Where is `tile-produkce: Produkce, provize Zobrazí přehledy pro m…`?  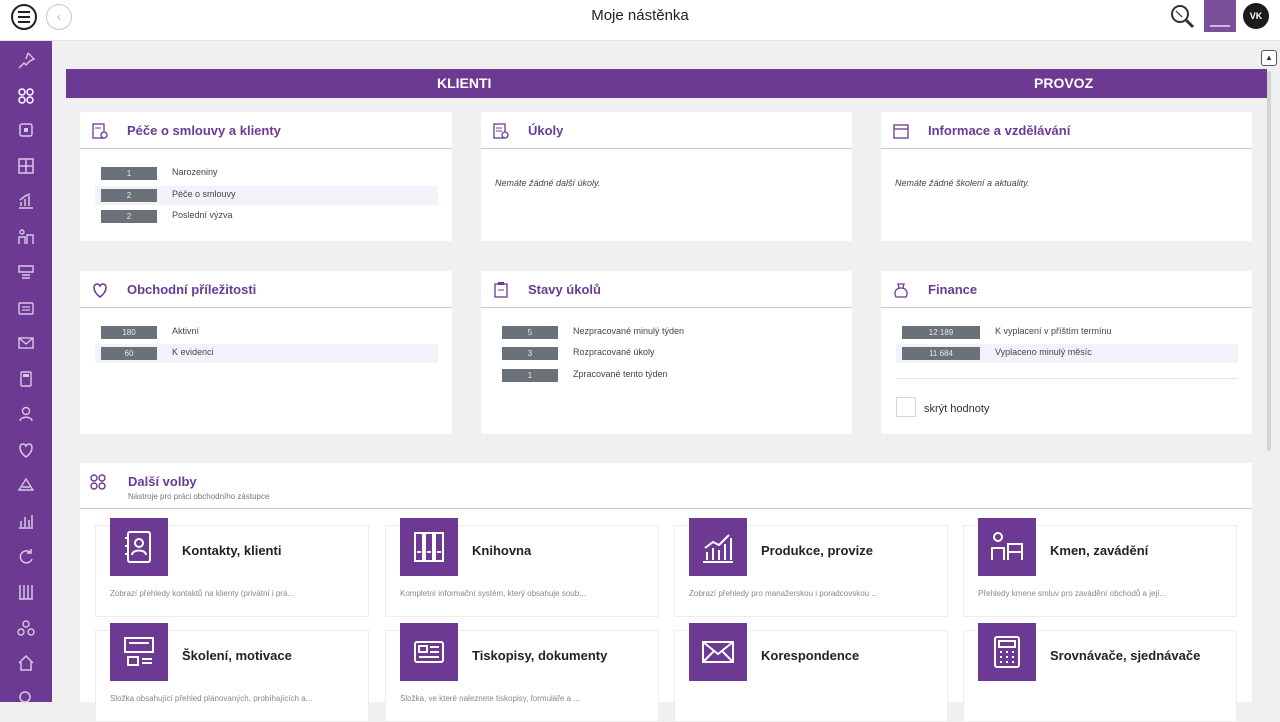 tile-produkce: Produkce, provize Zobrazí přehledy pro m… is located at coordinates (811, 567).